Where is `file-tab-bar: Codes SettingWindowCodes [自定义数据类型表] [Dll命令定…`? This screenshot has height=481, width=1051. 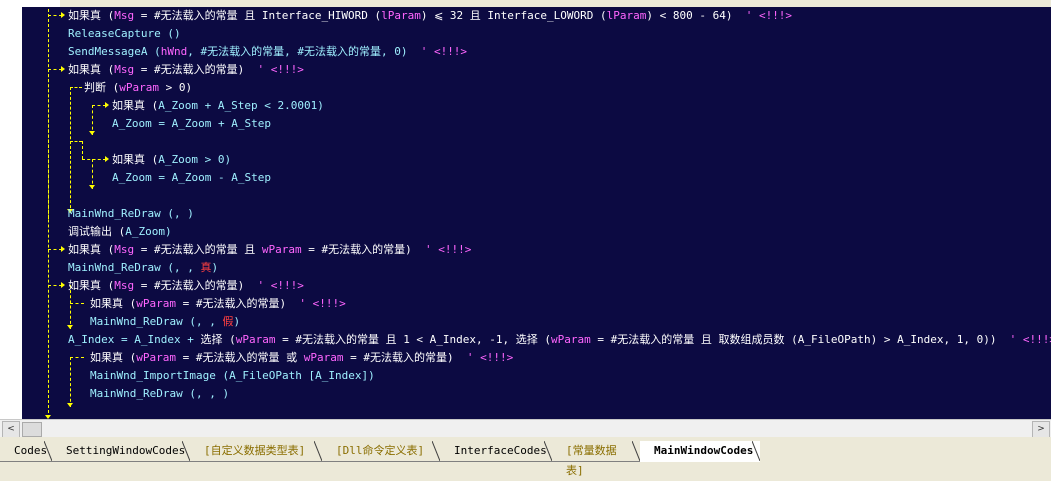 file-tab-bar: Codes SettingWindowCodes [自定义数据类型表] [Dll命令定… is located at coordinates (525, 457).